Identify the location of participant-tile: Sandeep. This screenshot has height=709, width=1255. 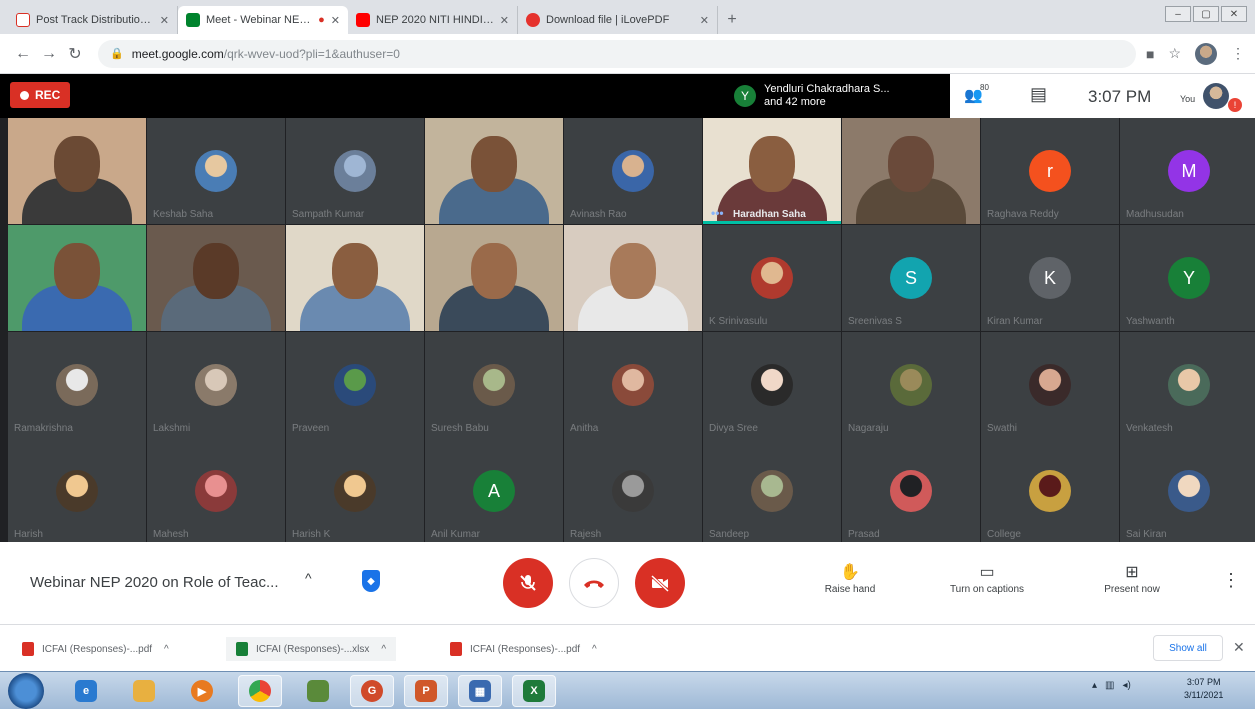
(772, 491).